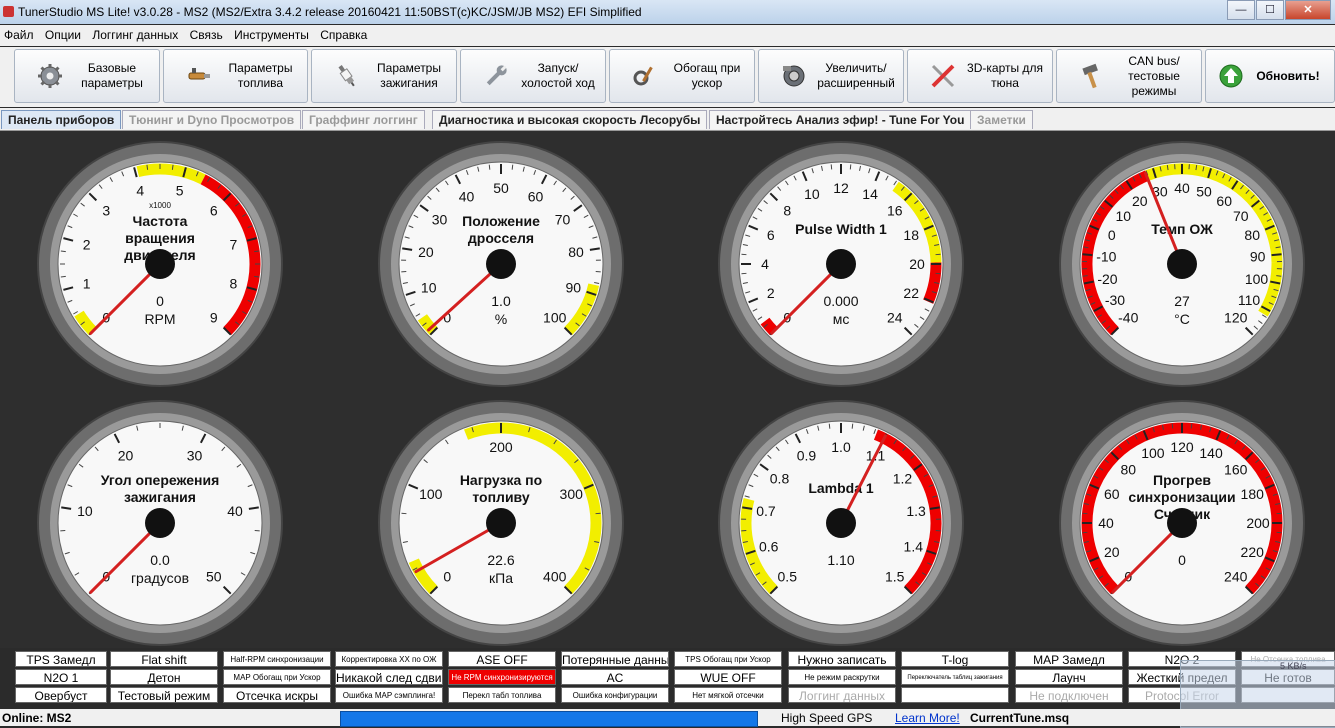  Describe the element at coordinates (19, 35) in the screenshot. I see `menu-file: Файл` at that location.